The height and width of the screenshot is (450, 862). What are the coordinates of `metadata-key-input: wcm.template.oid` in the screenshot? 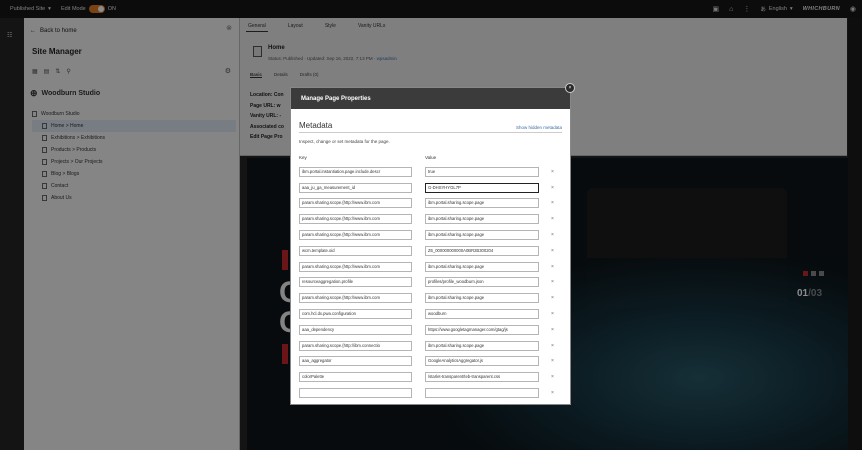 It's located at (355, 250).